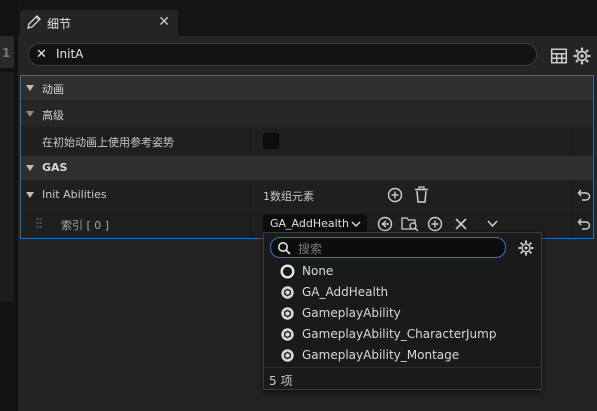 The image size is (597, 411). Describe the element at coordinates (385, 224) in the screenshot. I see `use-selected-asset-icon` at that location.